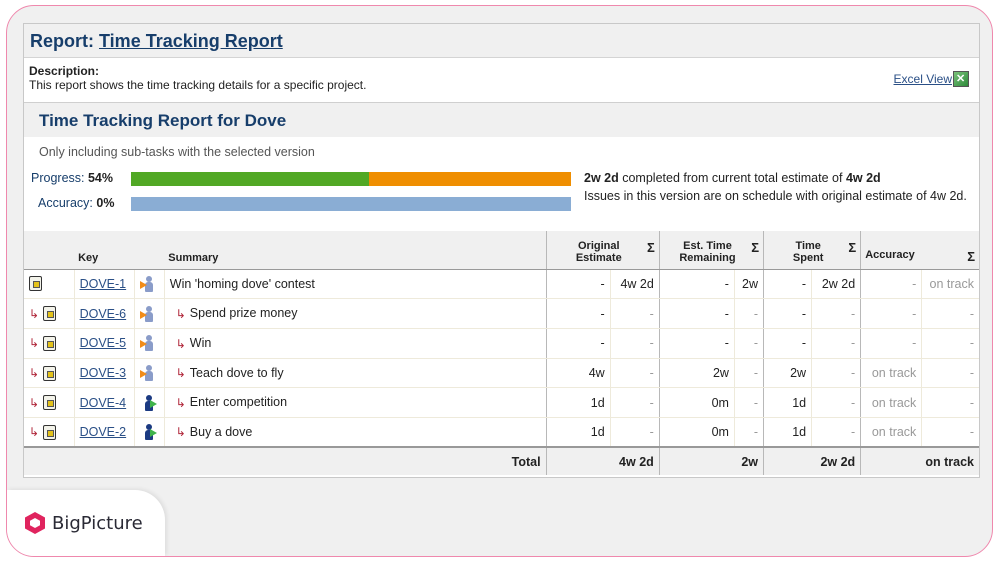  I want to click on key-cell: DOVE-4, so click(104, 402).